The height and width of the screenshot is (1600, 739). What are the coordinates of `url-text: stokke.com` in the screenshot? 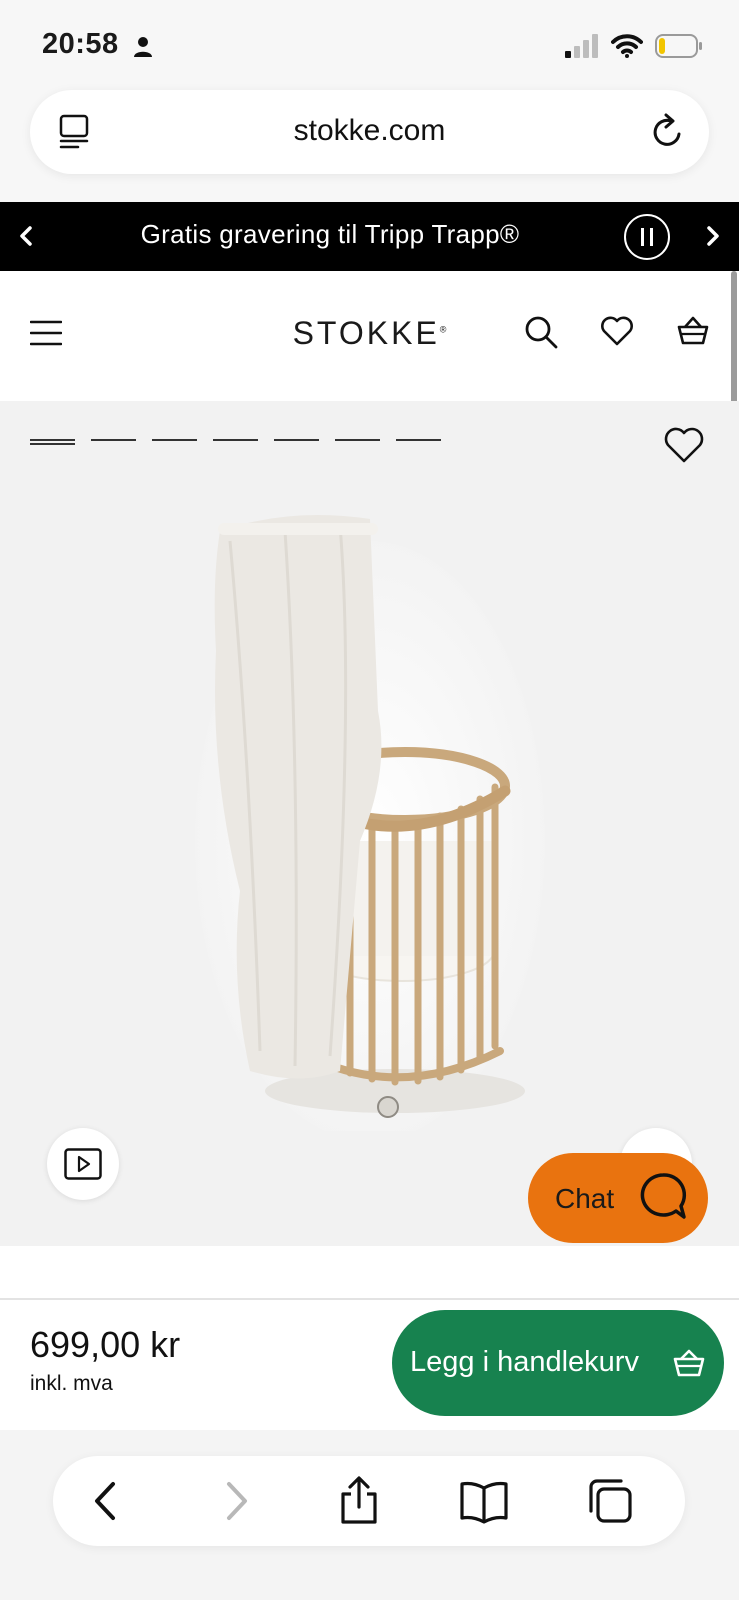 It's located at (369, 131).